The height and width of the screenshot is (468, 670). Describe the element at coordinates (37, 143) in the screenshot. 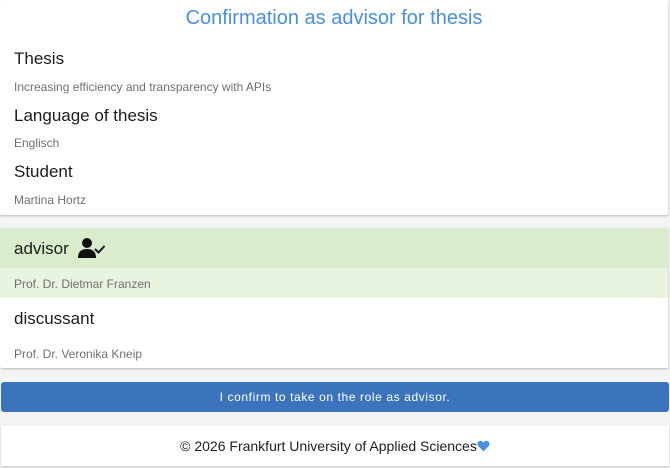

I see `language-value: Englisch` at that location.